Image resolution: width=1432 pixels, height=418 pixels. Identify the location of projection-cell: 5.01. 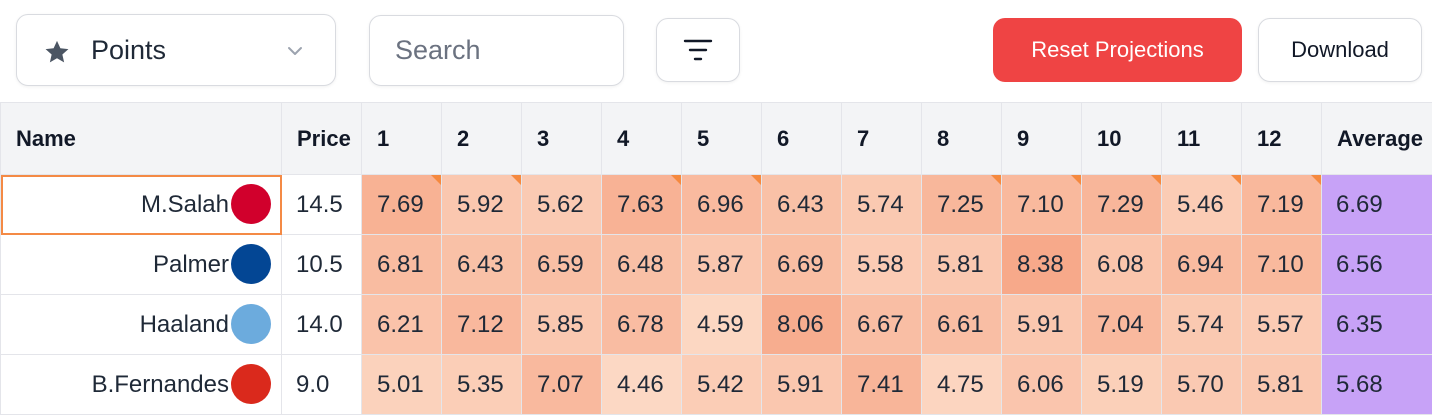
(401, 384).